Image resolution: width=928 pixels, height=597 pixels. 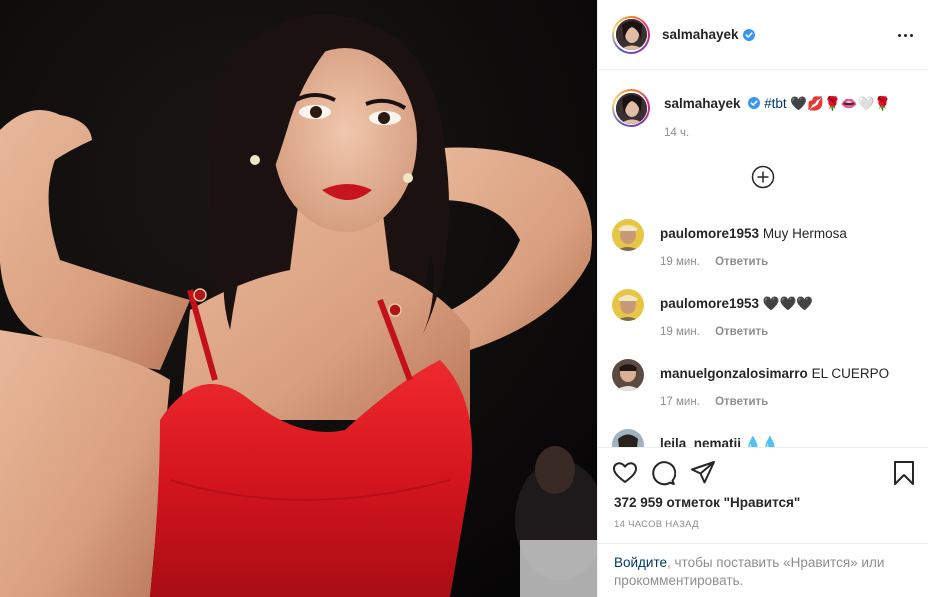 I want to click on comment-text: paulomore1953 Muy Hermosa, so click(x=753, y=233).